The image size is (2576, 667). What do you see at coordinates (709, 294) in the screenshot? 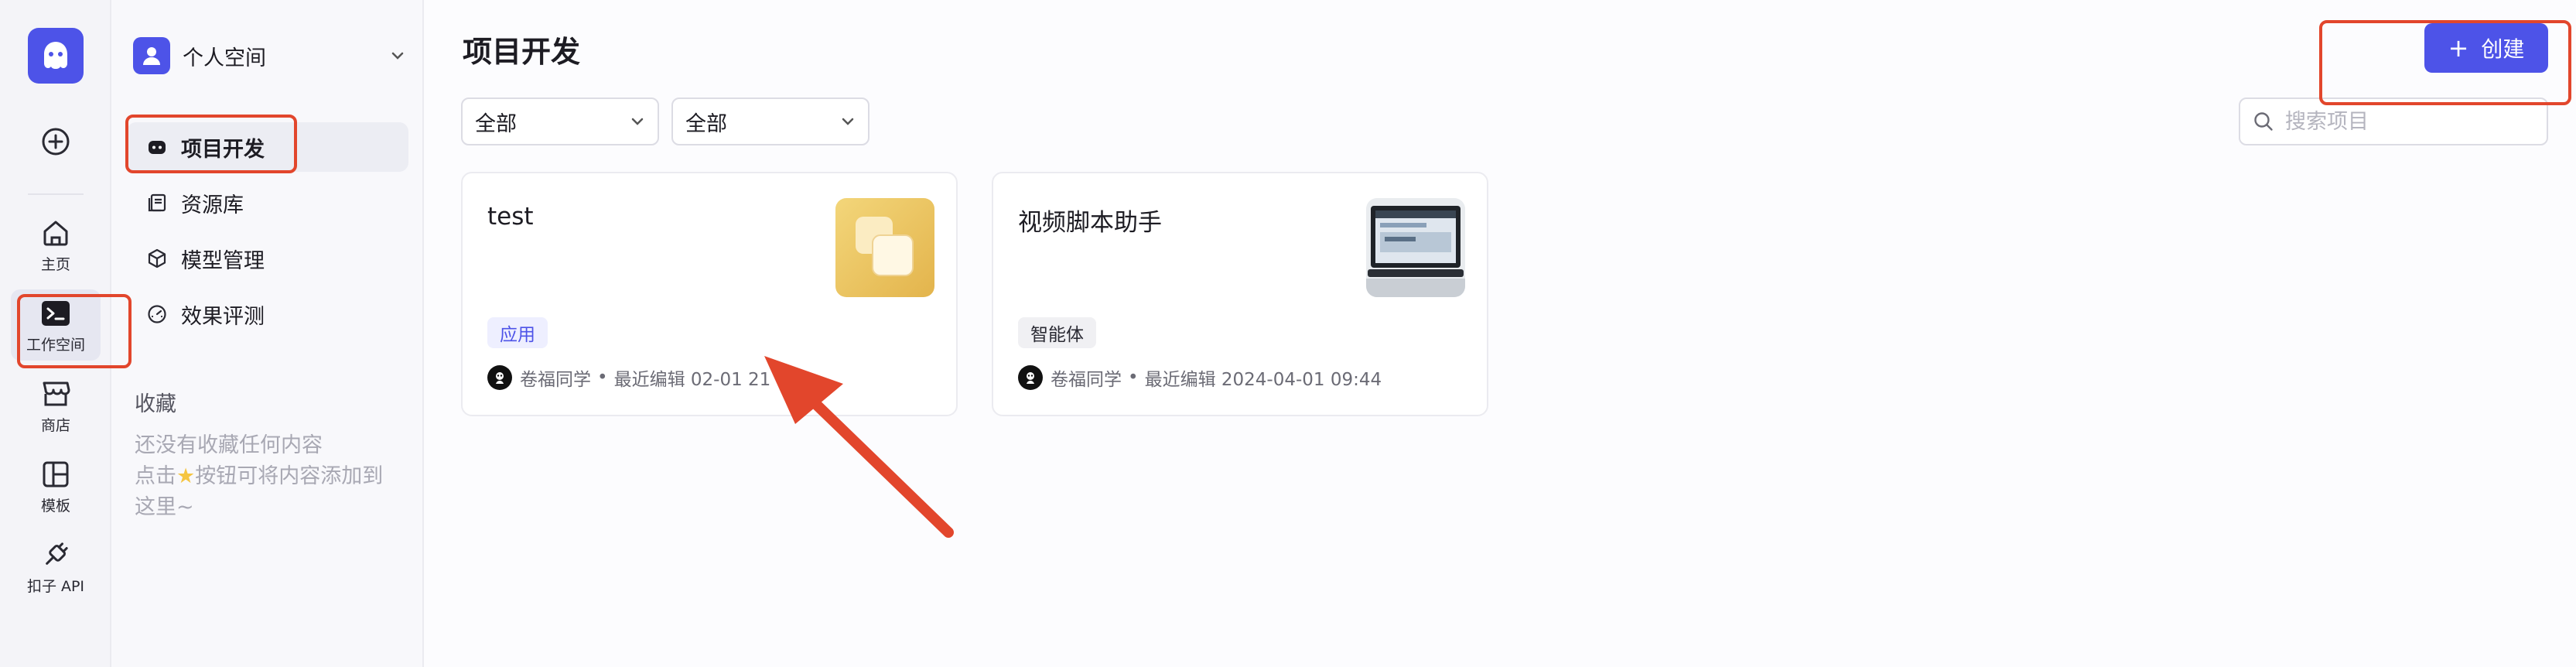
I see `project-card-test: test 应用 卷福同学 • 最近编辑 02-01 21` at bounding box center [709, 294].